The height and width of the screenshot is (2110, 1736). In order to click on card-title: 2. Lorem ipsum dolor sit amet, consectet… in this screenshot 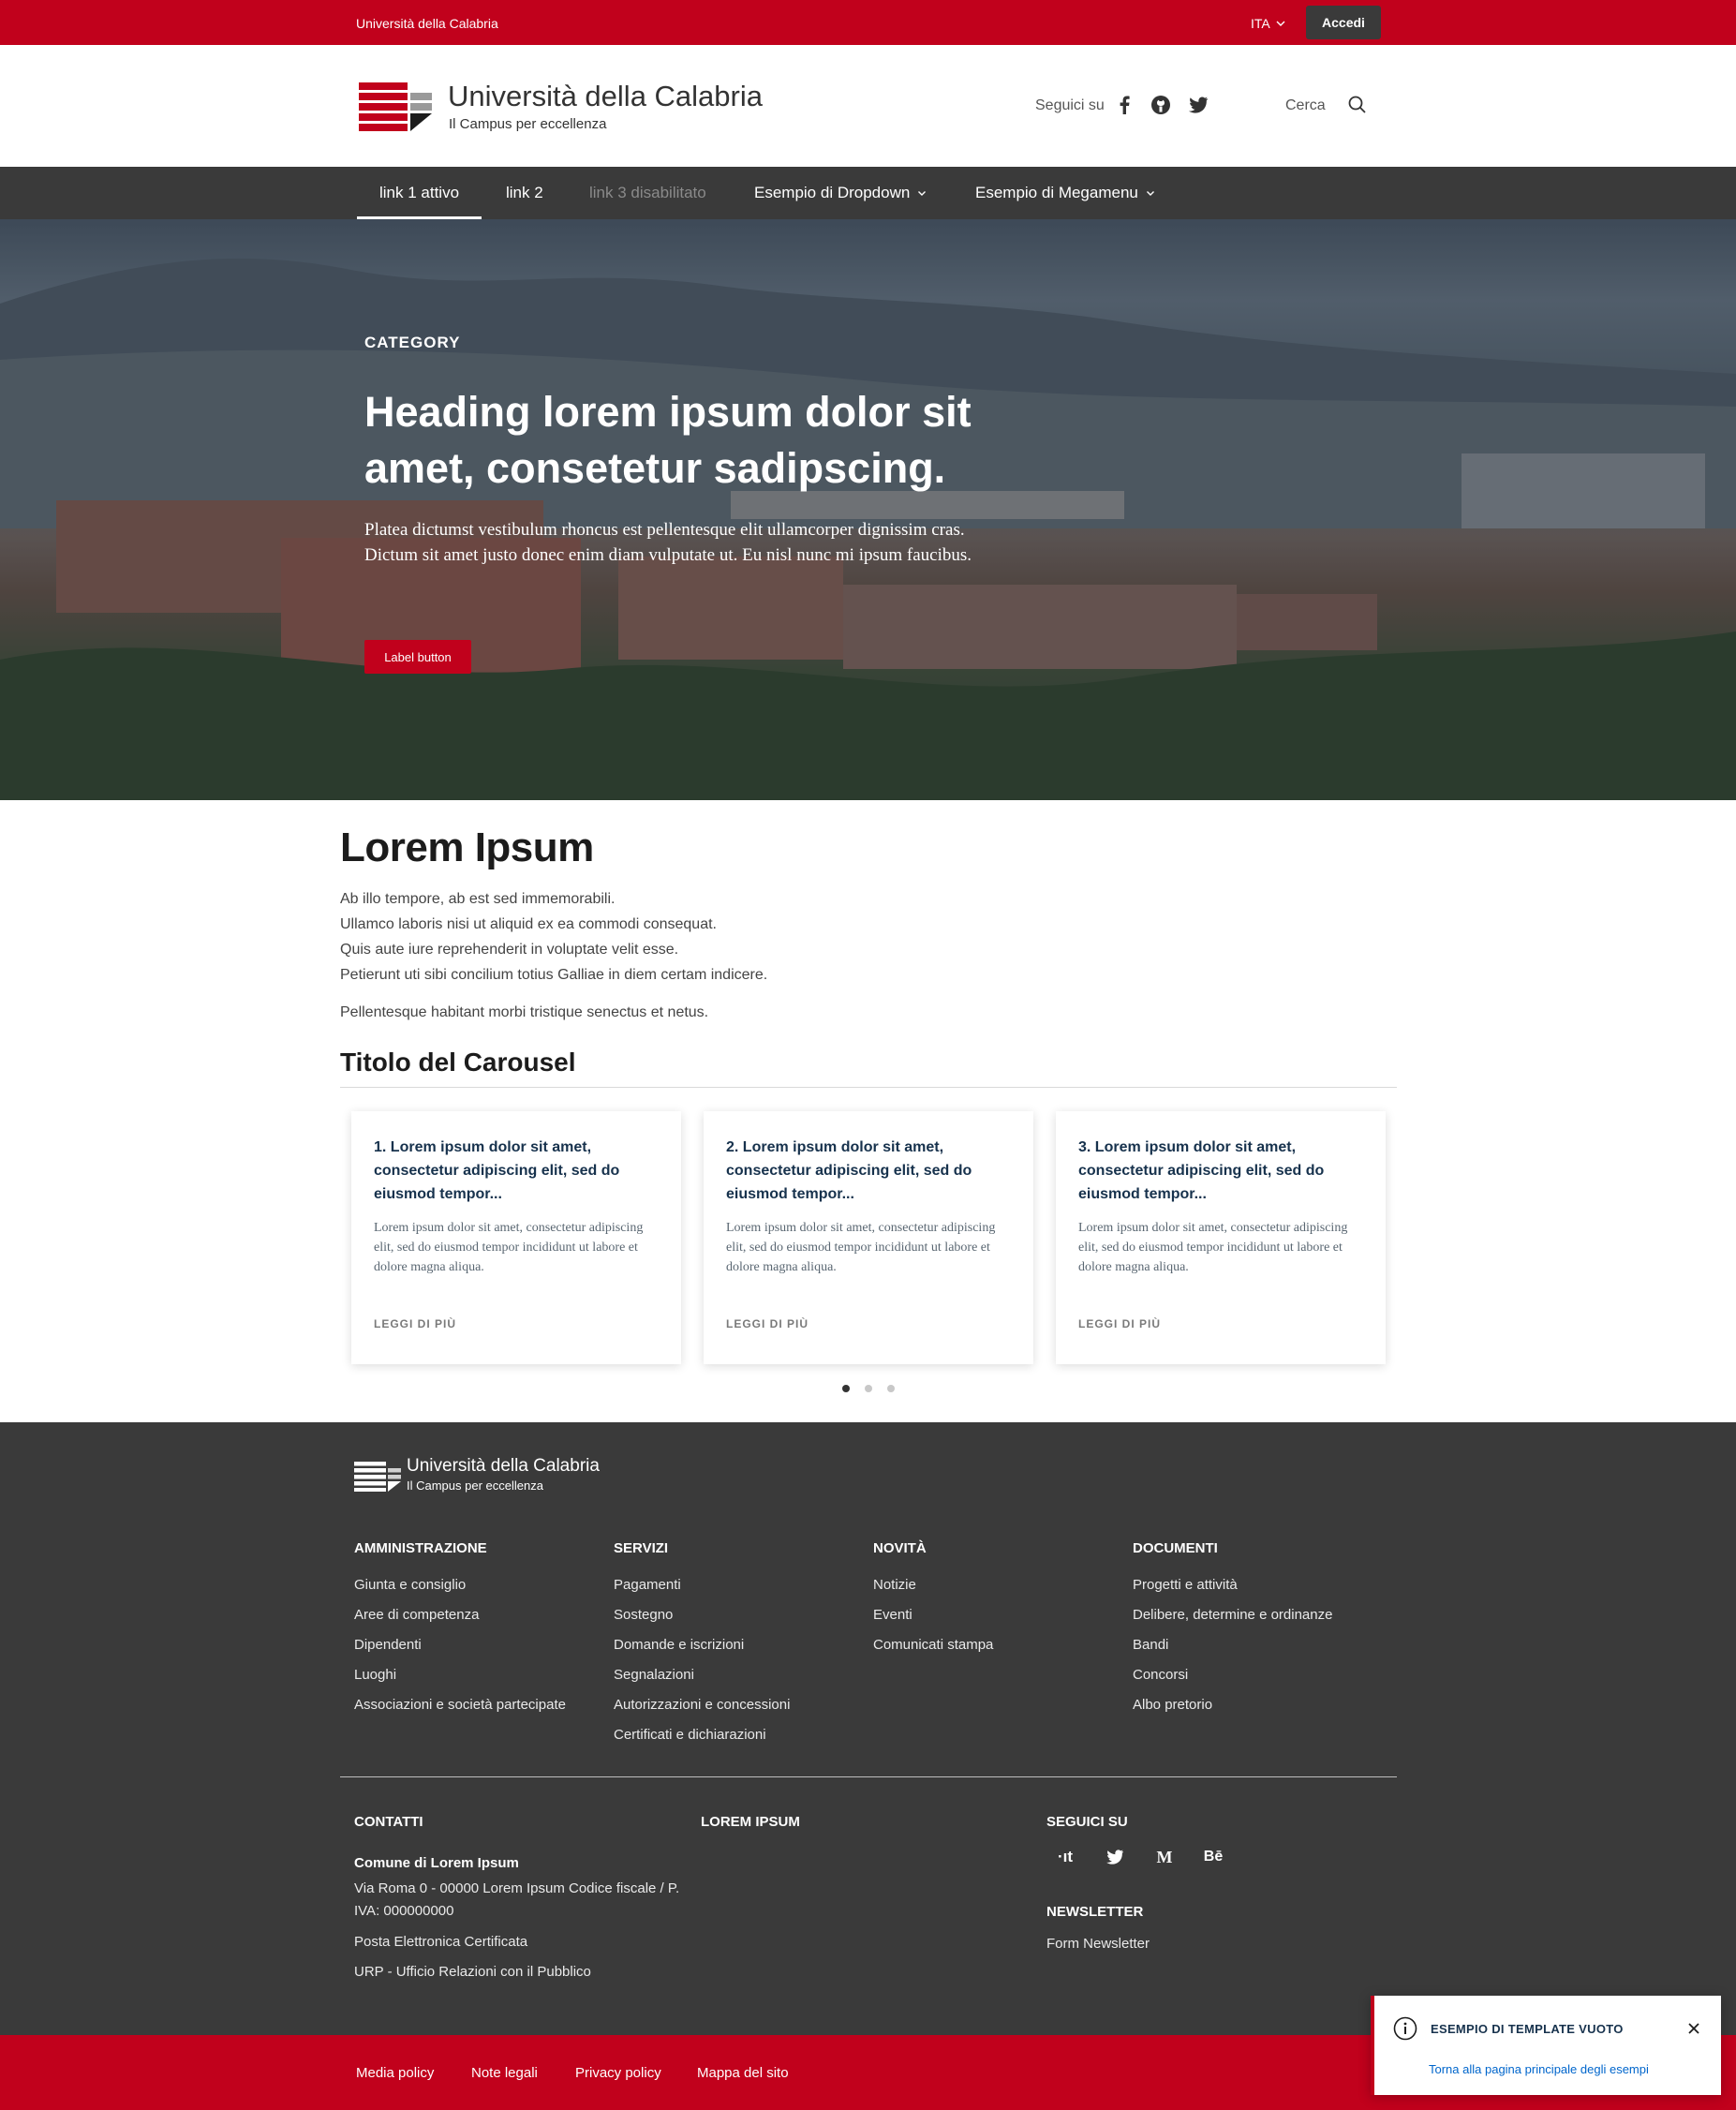, I will do `click(869, 1171)`.